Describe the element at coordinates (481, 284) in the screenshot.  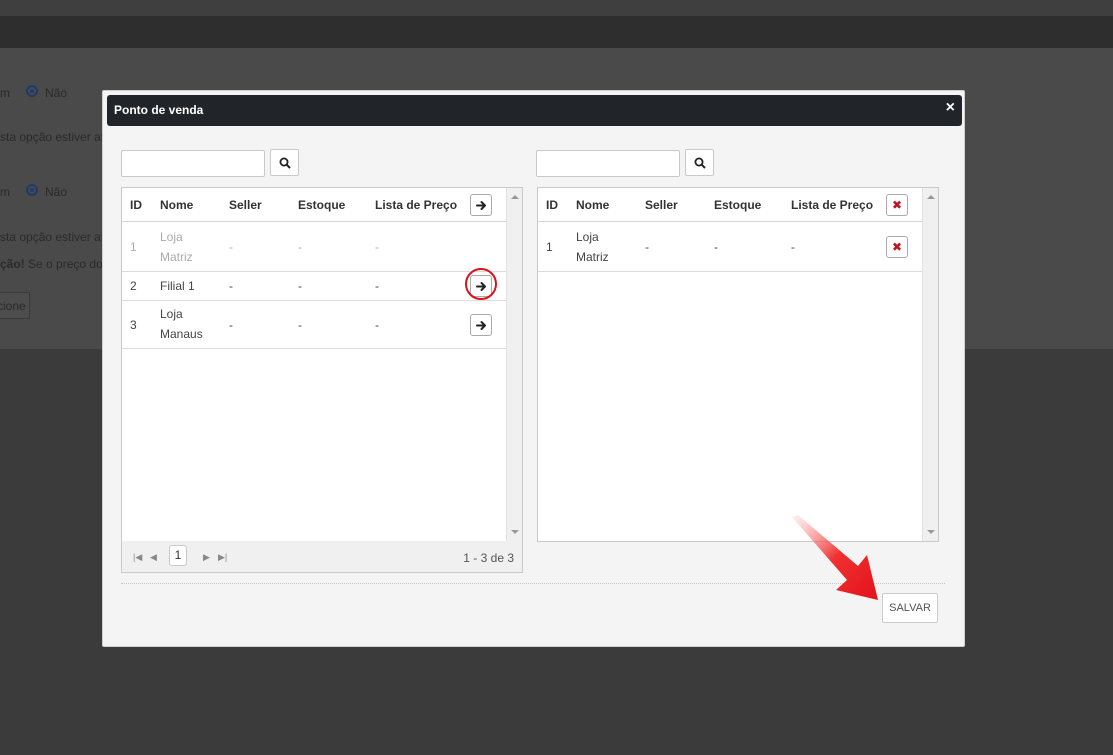
I see `highlight-circle` at that location.